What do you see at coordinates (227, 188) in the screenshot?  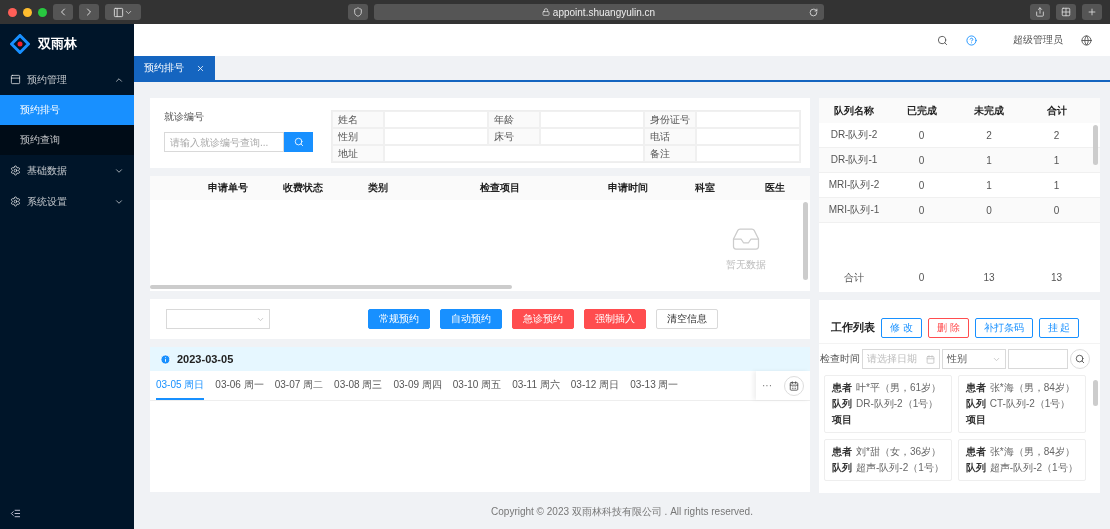 I see `column-header: 申请单号` at bounding box center [227, 188].